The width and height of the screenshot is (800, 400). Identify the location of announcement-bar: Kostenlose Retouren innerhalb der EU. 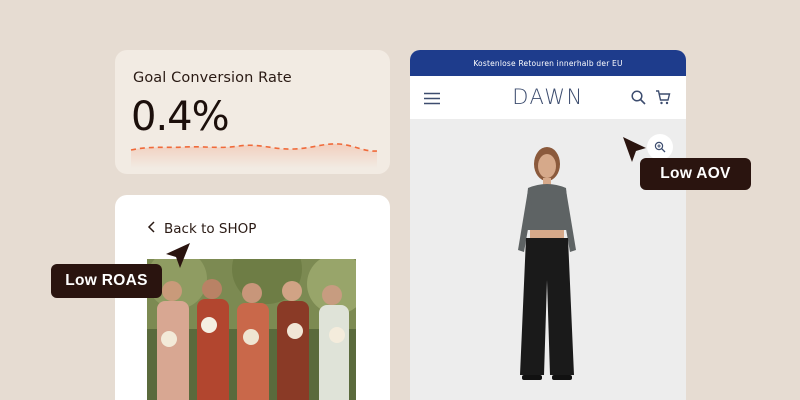
(548, 63).